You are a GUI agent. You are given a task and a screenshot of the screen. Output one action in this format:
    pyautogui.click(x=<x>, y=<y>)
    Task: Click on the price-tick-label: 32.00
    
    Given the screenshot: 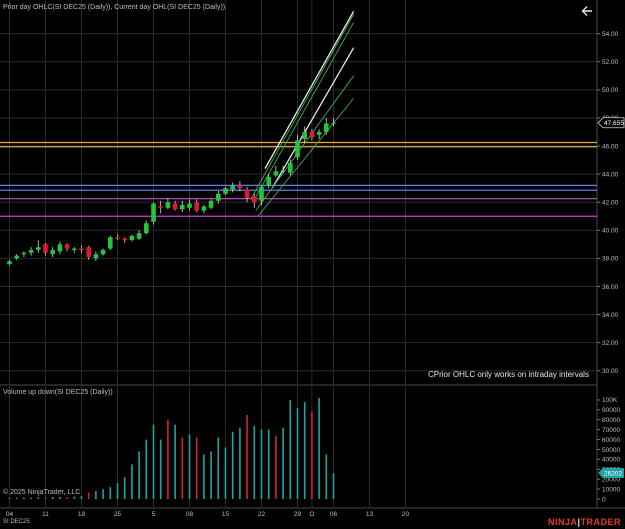 What is the action you would take?
    pyautogui.click(x=610, y=343)
    